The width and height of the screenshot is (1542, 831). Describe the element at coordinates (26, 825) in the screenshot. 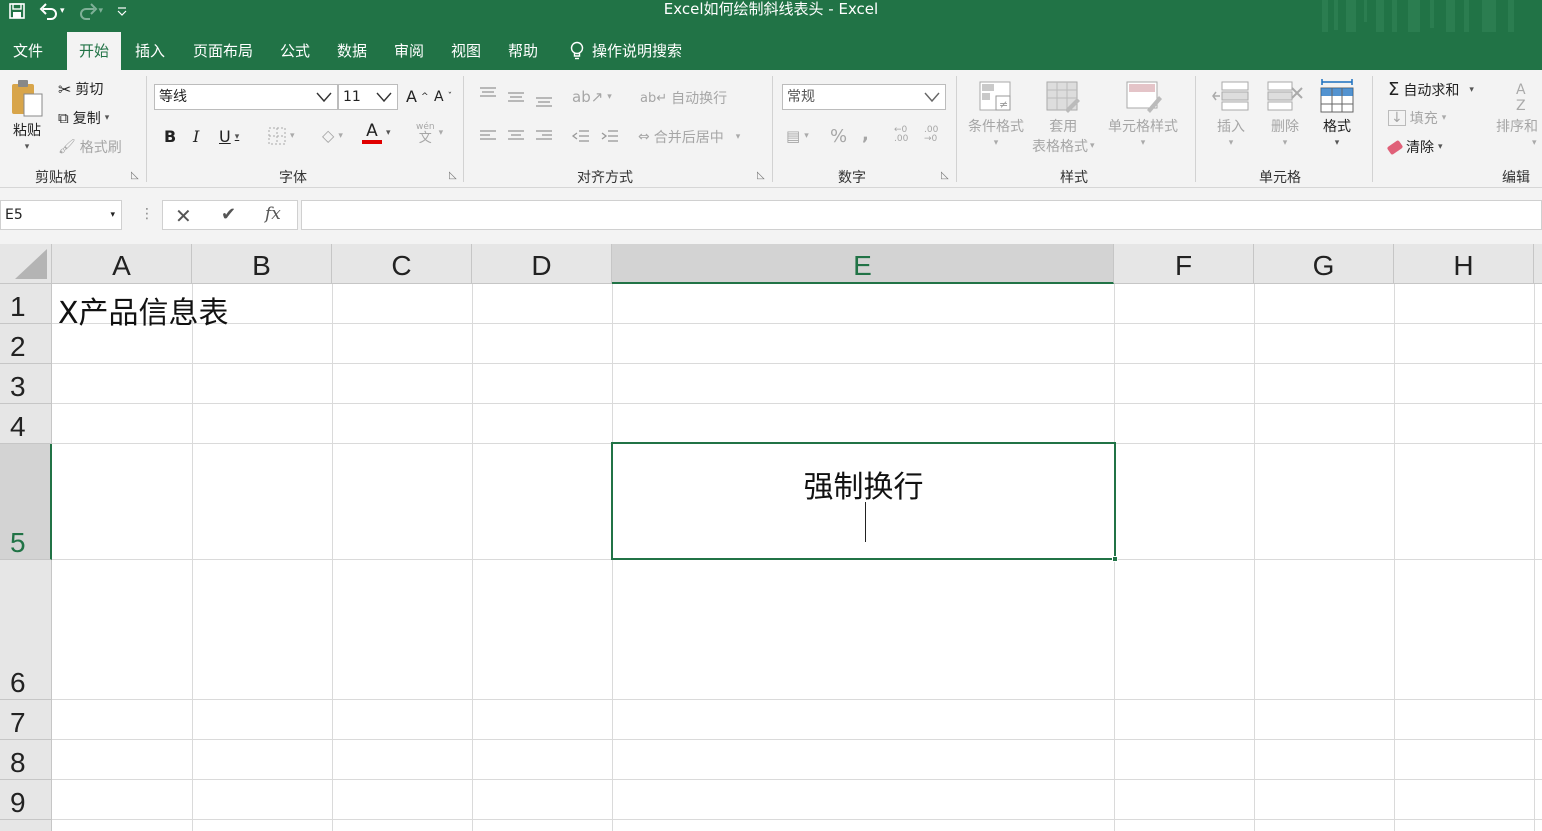

I see `row-header-partial` at that location.